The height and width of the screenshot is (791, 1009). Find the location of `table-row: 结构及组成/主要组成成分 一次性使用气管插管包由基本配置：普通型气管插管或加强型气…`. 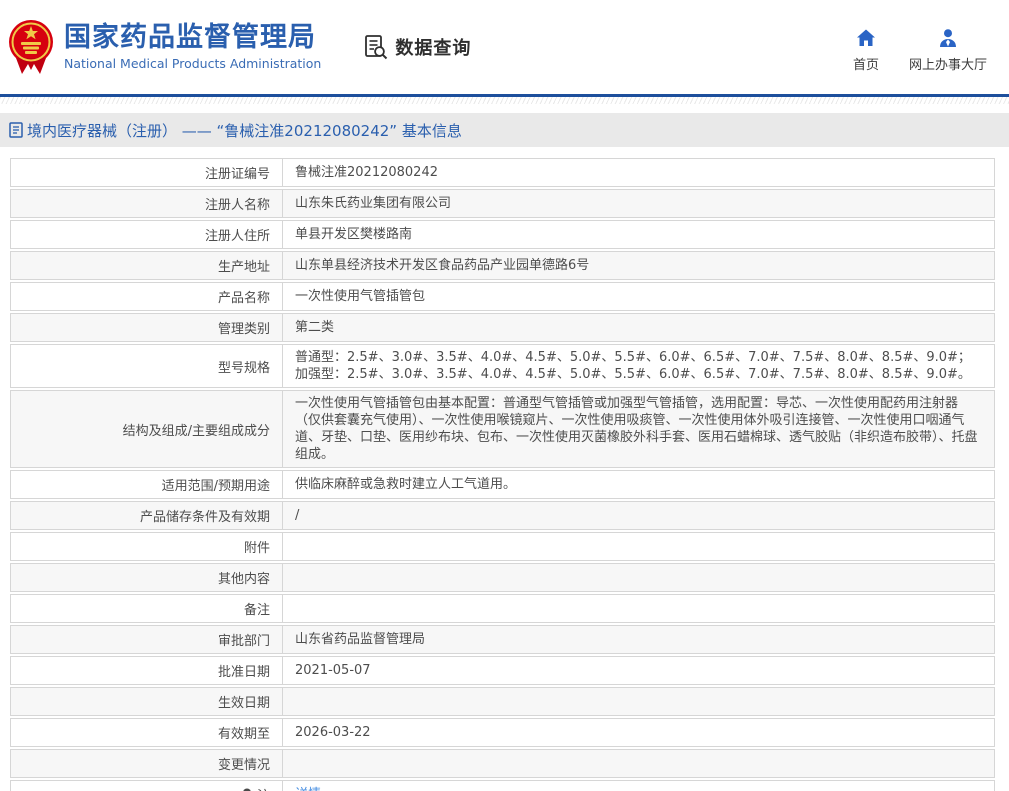

table-row: 结构及组成/主要组成成分 一次性使用气管插管包由基本配置：普通型气管插管或加强型气… is located at coordinates (502, 429).